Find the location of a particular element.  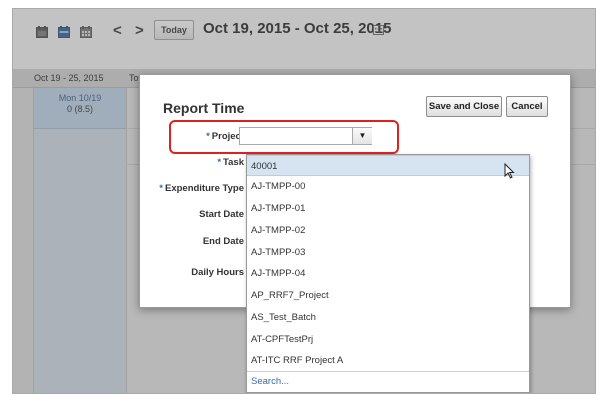

save-and-close-button: Save and Close is located at coordinates (464, 106).